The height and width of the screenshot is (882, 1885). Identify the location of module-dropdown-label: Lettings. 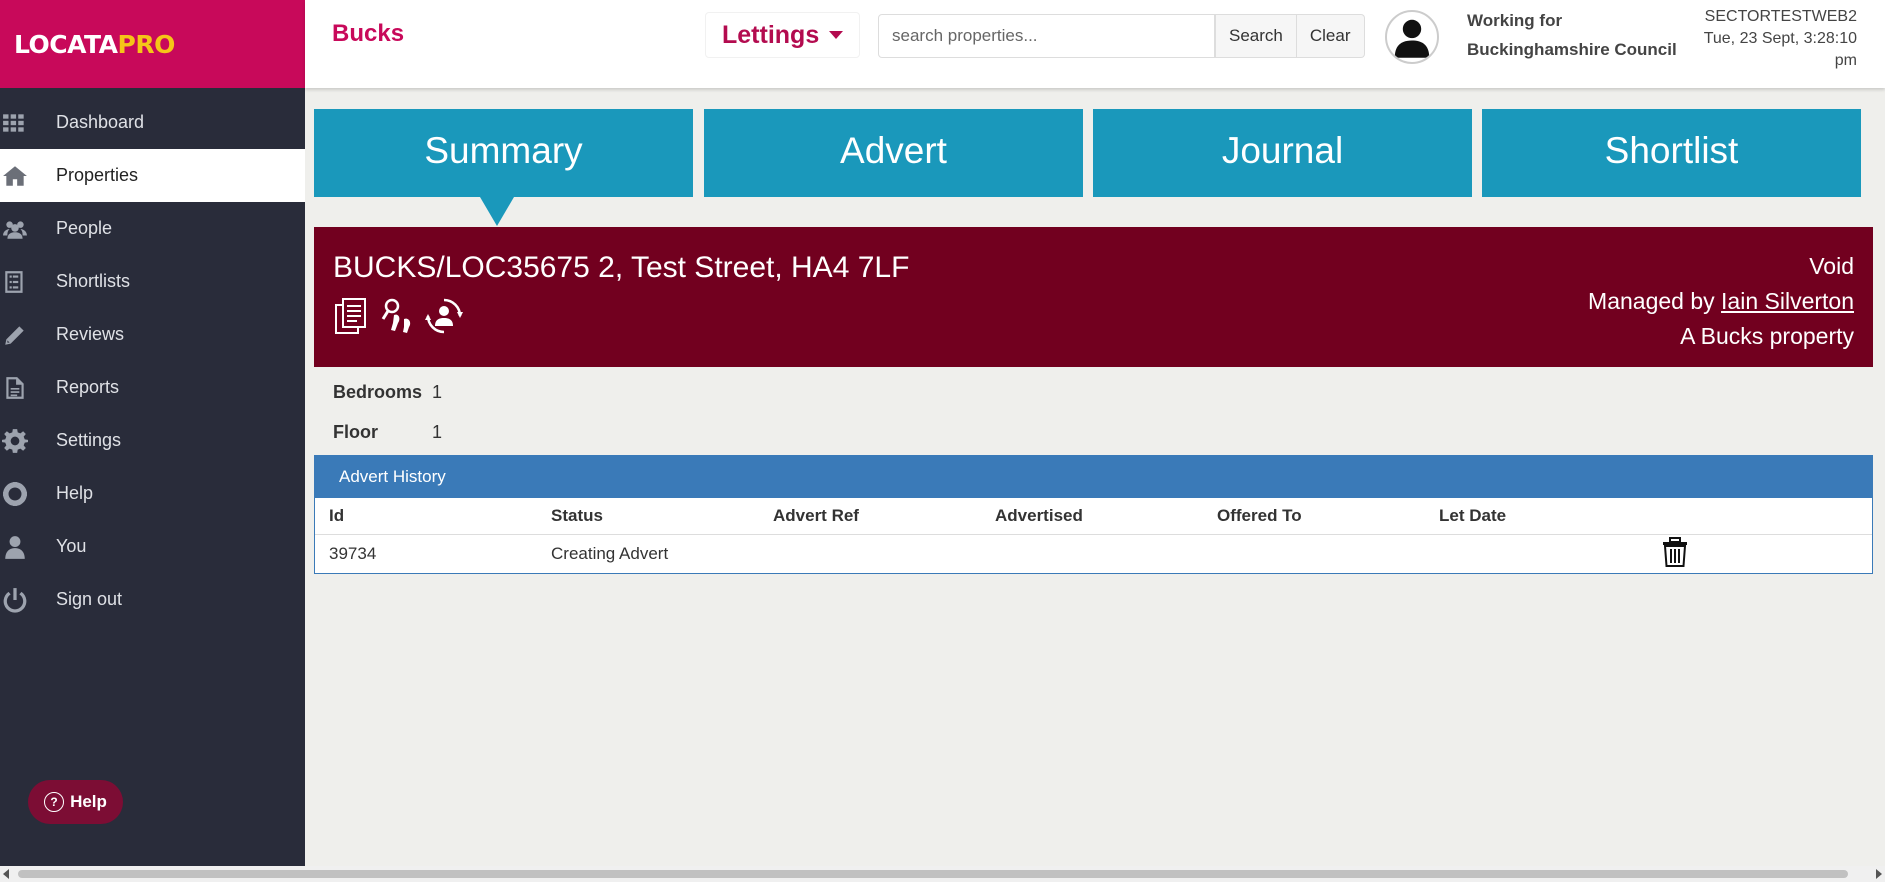
(771, 34).